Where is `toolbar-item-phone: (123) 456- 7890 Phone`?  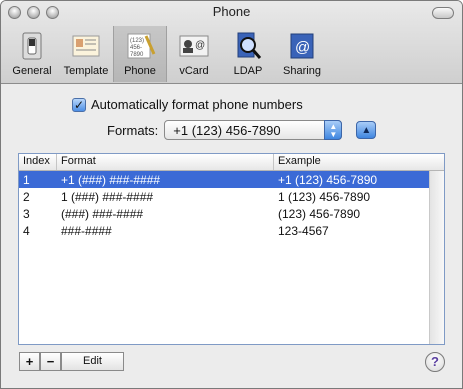 toolbar-item-phone: (123) 456- 7890 Phone is located at coordinates (140, 54).